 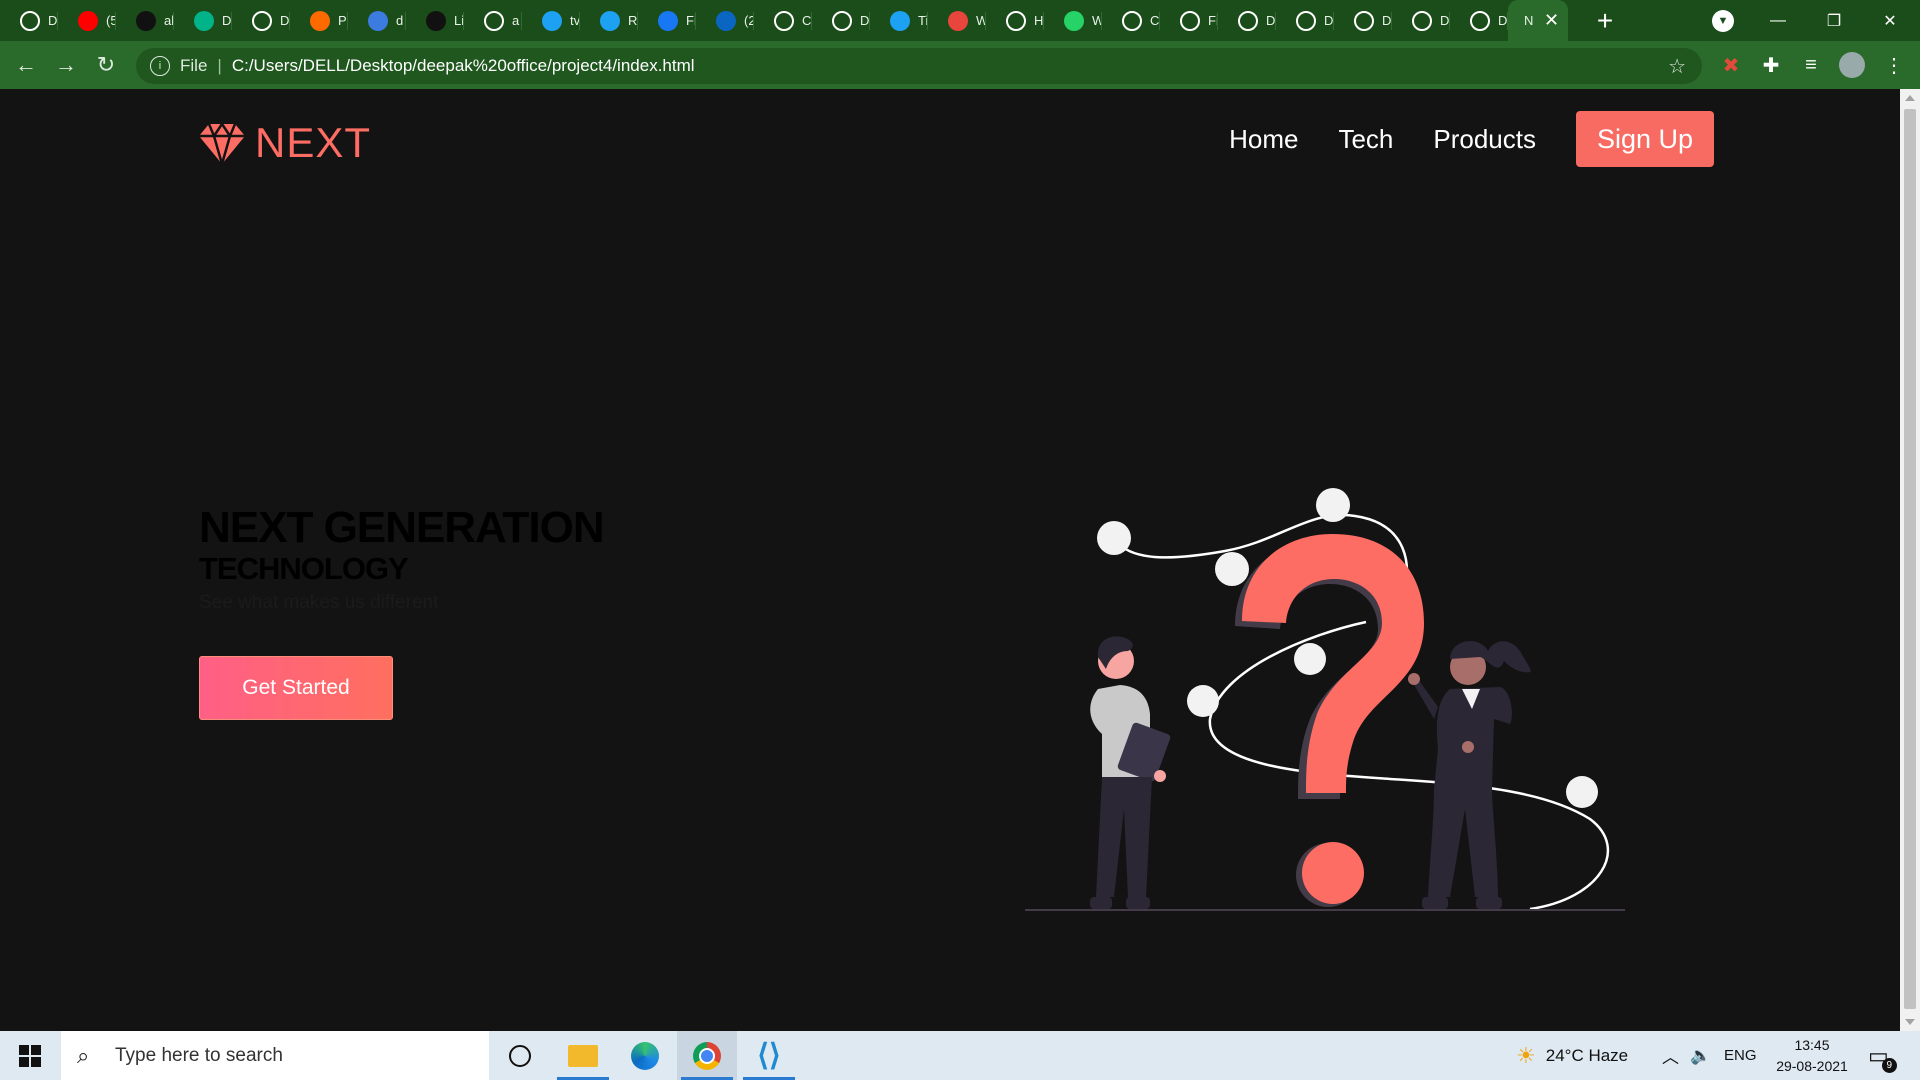 What do you see at coordinates (493, 20) in the screenshot?
I see `browser-tab: a` at bounding box center [493, 20].